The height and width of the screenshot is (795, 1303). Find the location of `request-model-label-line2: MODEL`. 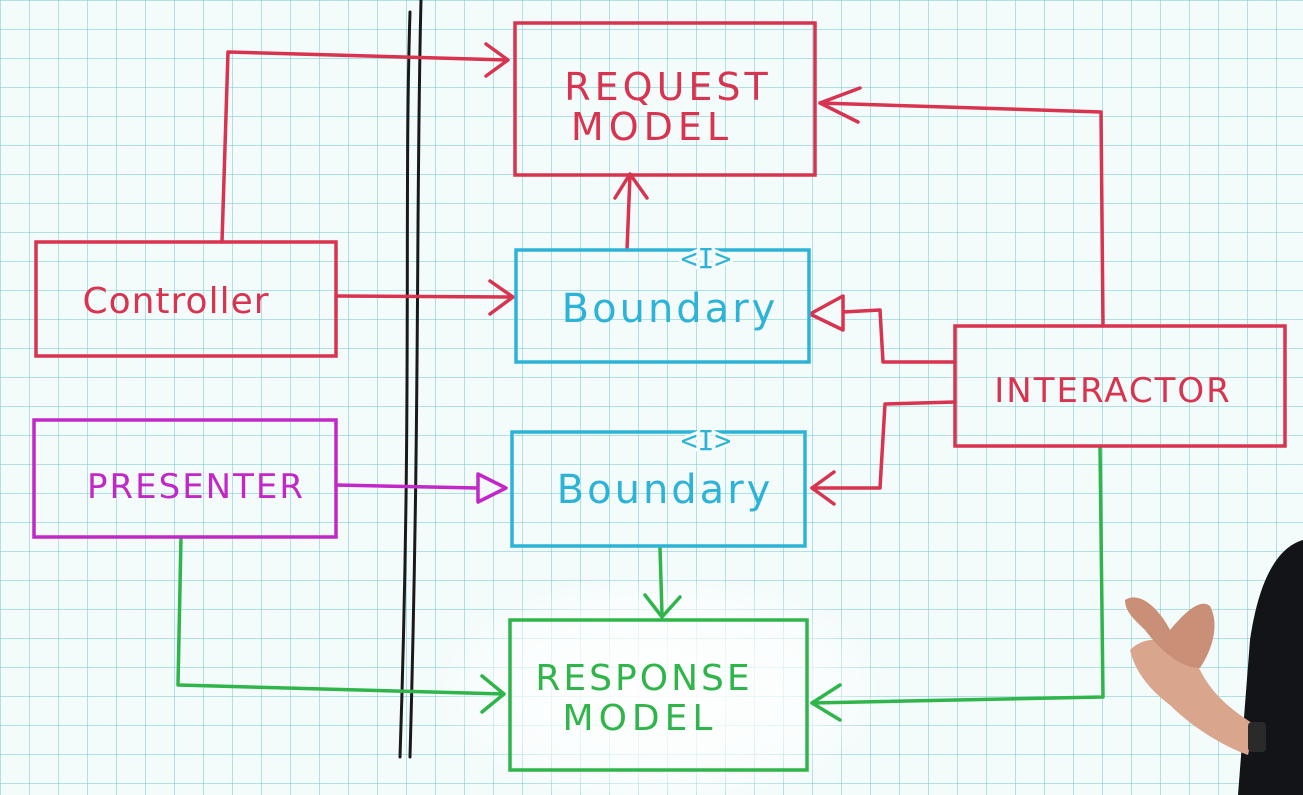

request-model-label-line2: MODEL is located at coordinates (652, 127).